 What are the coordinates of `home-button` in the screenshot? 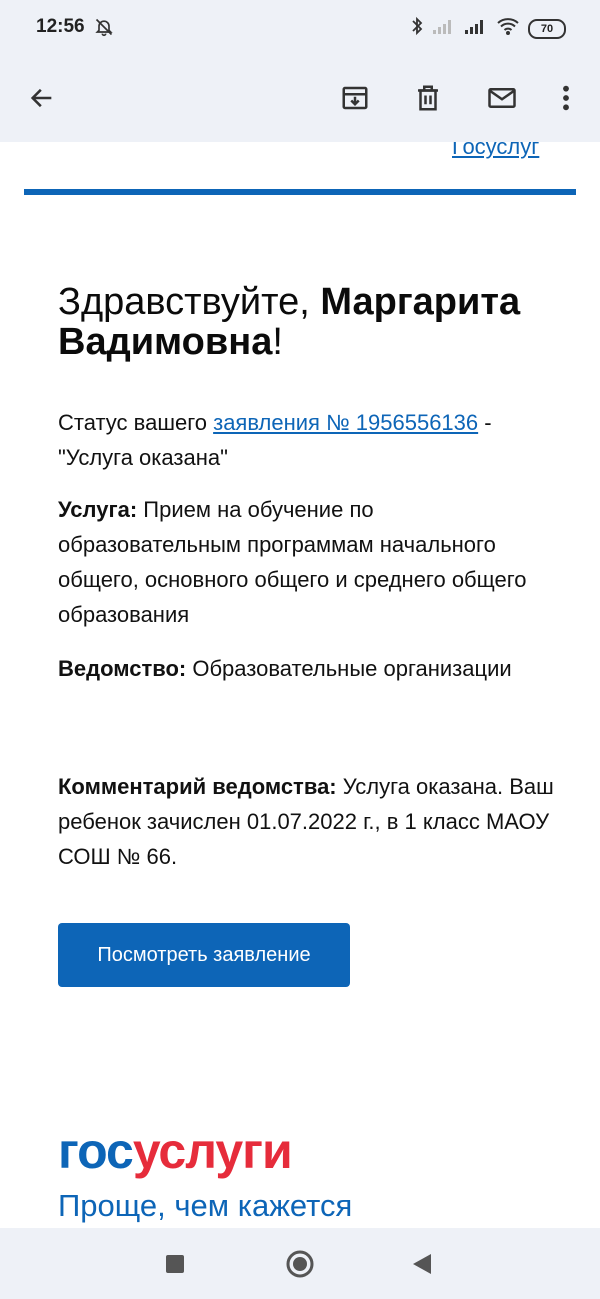 It's located at (300, 1264).